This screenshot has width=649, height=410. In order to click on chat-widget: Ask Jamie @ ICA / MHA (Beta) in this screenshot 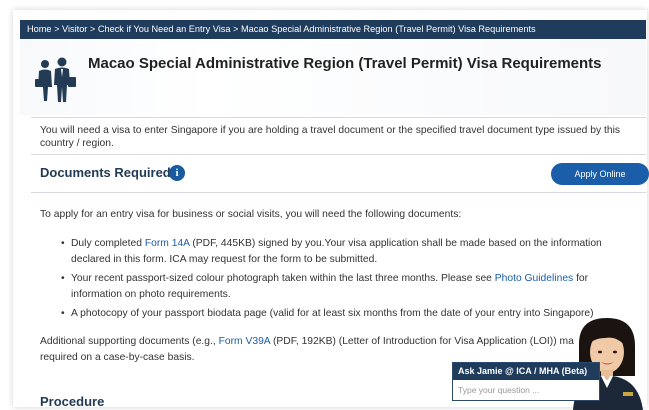, I will do `click(526, 381)`.